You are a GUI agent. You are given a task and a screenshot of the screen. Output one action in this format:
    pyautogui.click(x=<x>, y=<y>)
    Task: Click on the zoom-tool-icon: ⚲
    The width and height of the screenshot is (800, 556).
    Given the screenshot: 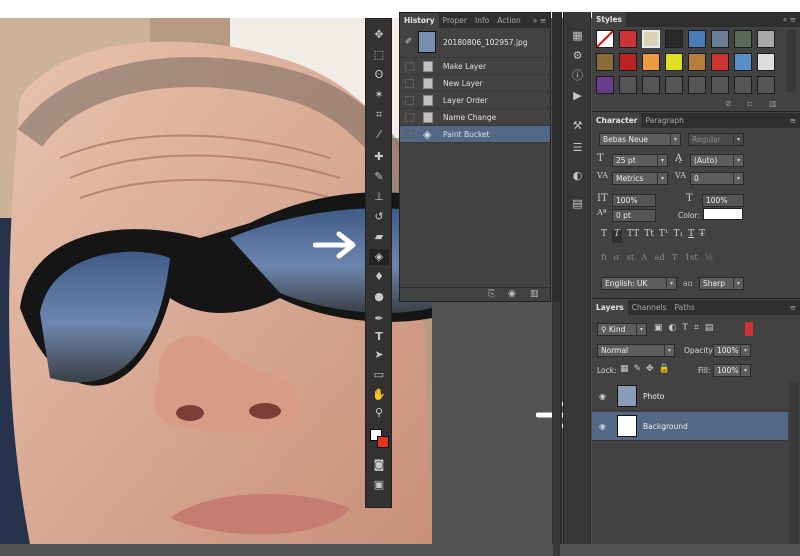 What is the action you would take?
    pyautogui.click(x=379, y=413)
    